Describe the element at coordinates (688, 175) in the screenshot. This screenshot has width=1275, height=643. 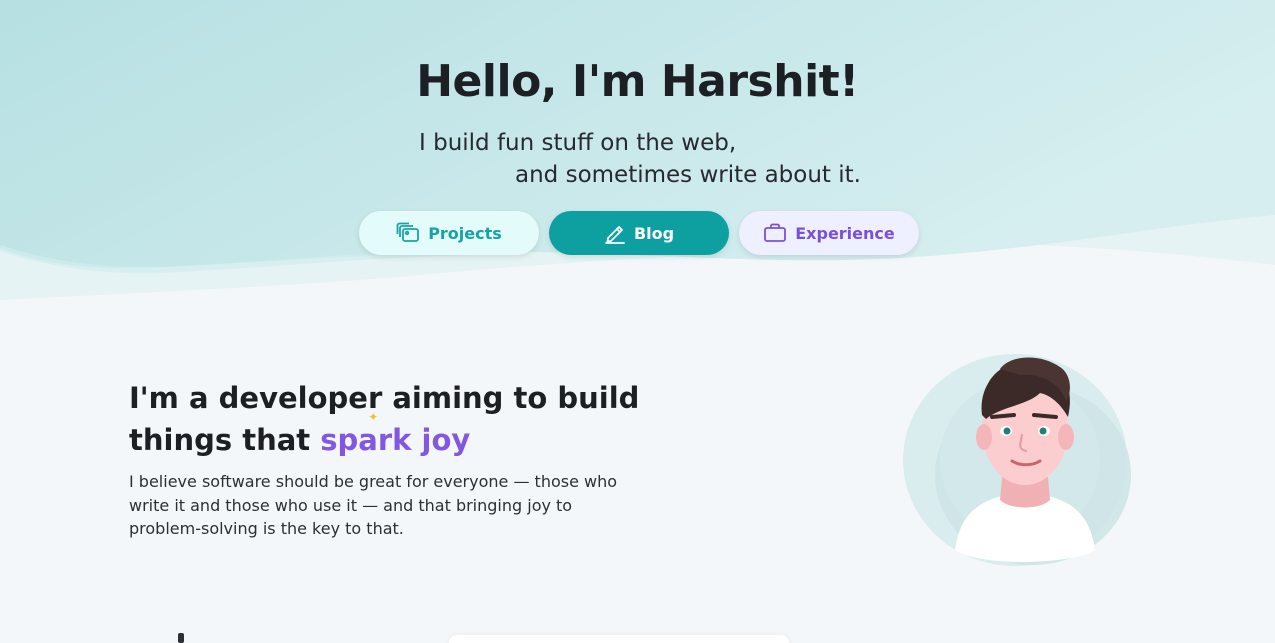
I see `tagline-line-2: and sometimes write about it.` at that location.